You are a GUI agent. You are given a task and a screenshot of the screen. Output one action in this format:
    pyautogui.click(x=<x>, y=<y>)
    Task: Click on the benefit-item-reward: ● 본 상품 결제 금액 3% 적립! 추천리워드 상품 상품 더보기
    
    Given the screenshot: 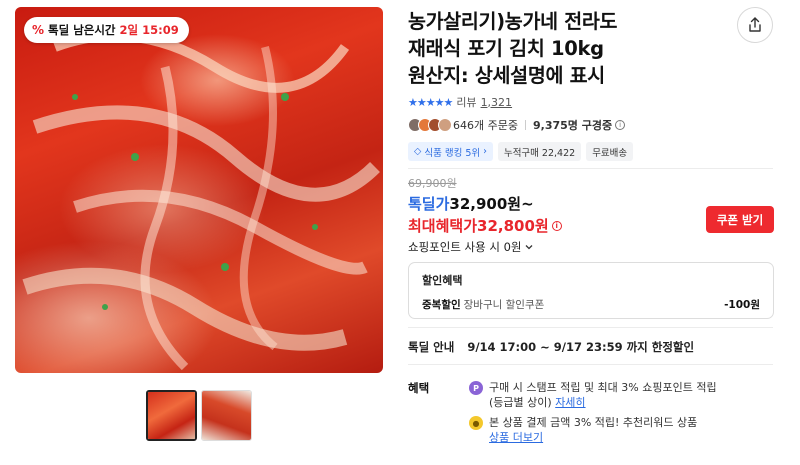 What is the action you would take?
    pyautogui.click(x=619, y=430)
    